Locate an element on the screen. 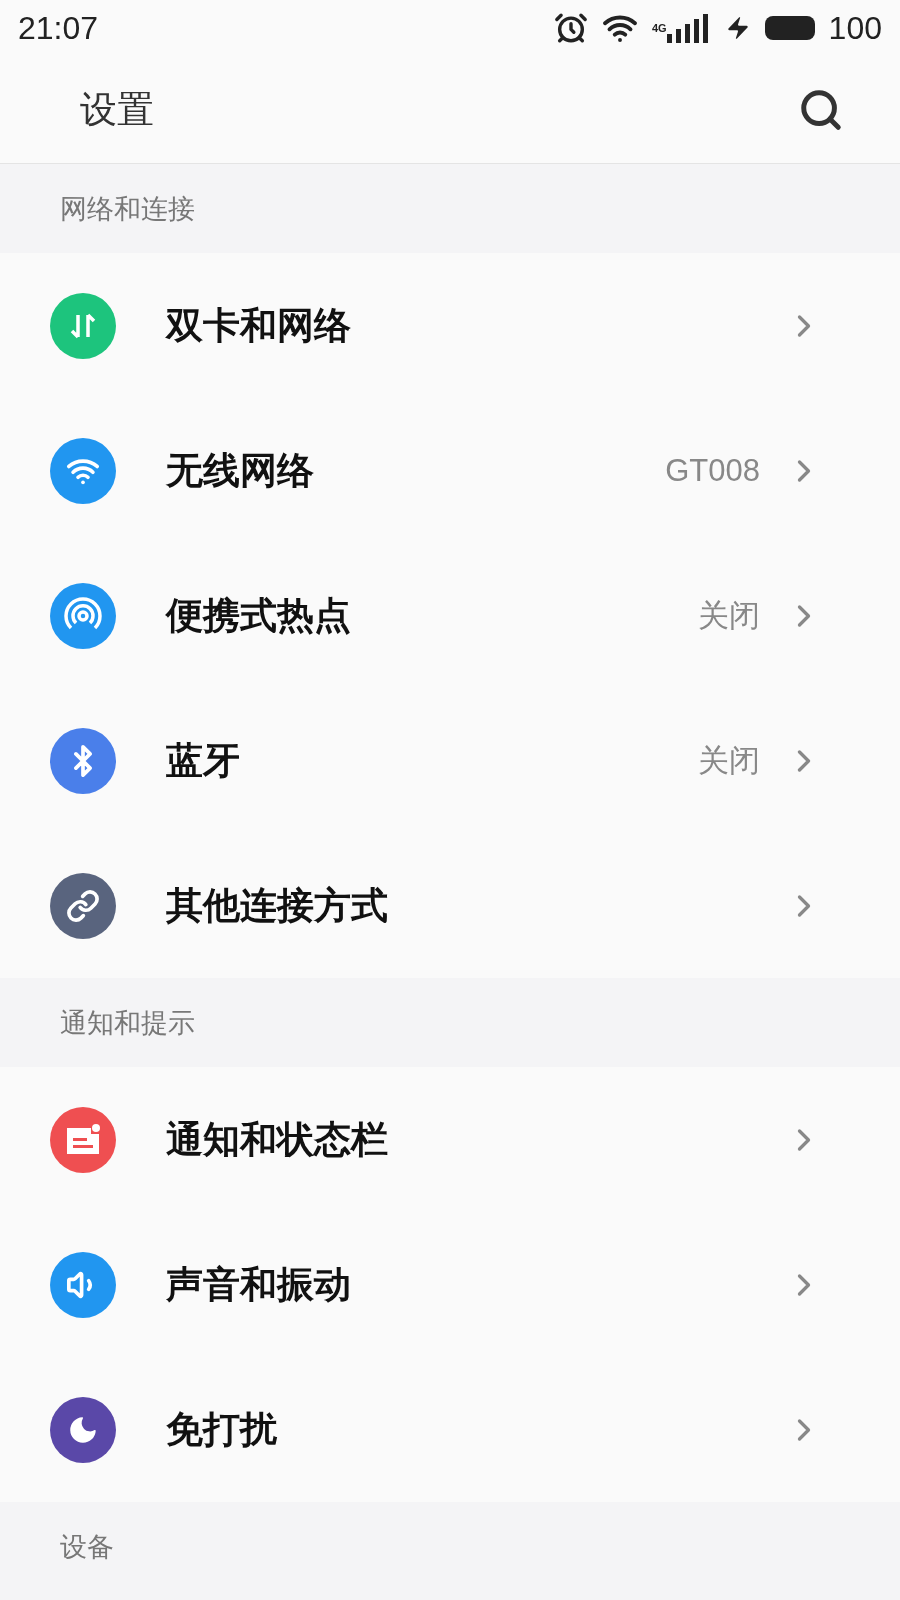 The height and width of the screenshot is (1600, 900). settings-item: 蓝牙 关闭 is located at coordinates (450, 760).